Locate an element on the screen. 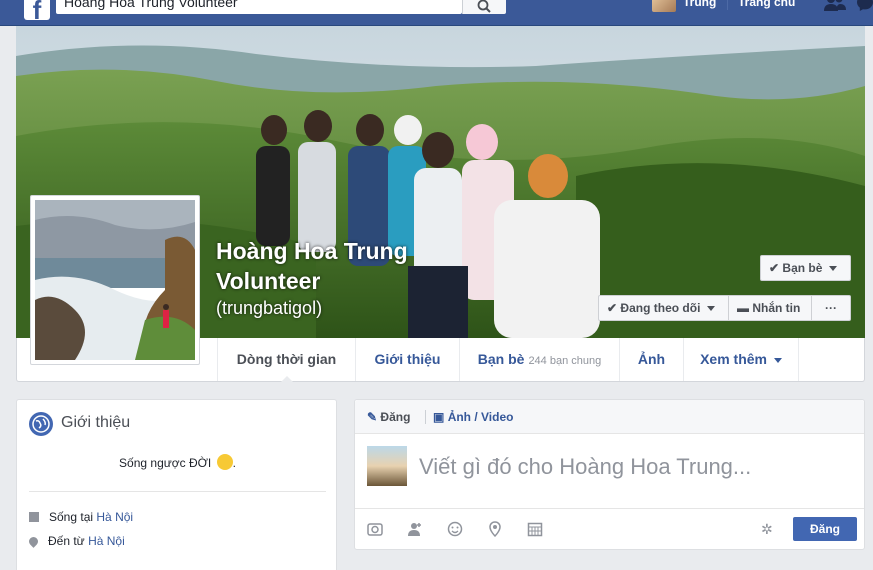 This screenshot has height=570, width=873. intro-bio: Sống ngược ĐỜI . is located at coordinates (177, 462).